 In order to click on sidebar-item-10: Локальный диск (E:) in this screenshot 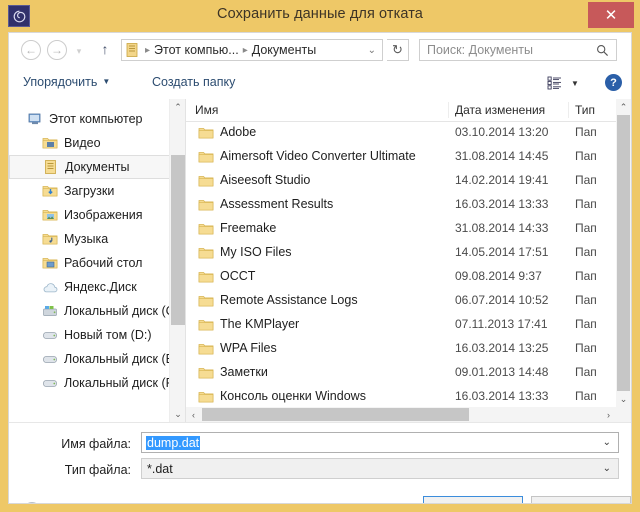, I will do `click(97, 359)`.